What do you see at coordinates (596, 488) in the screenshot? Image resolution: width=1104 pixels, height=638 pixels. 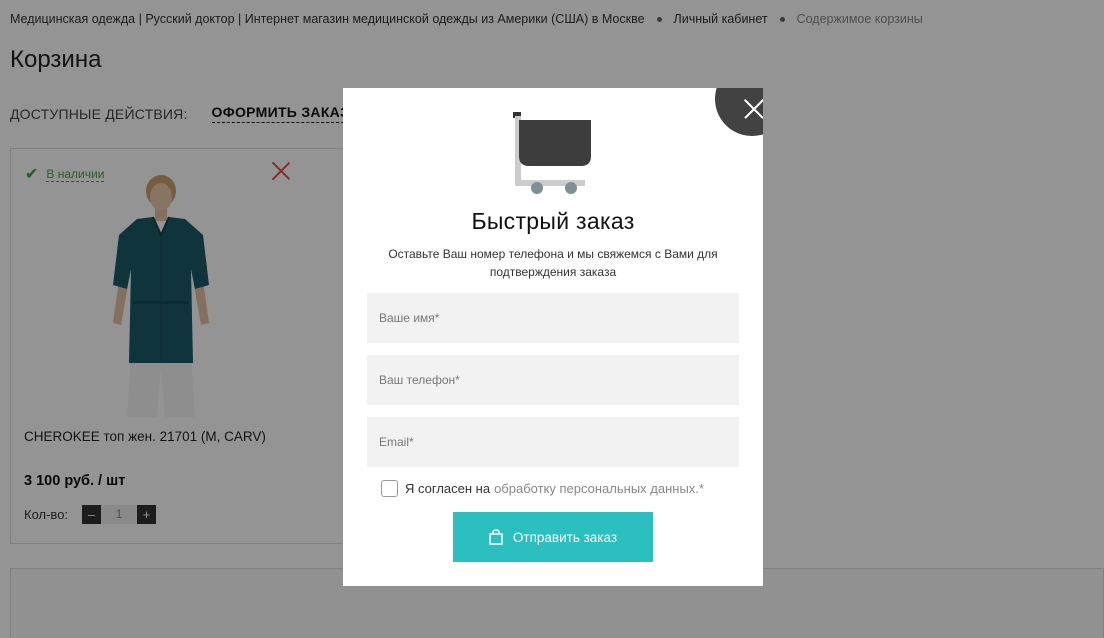 I see `privacy-policy-link: обработку персональных данных.` at bounding box center [596, 488].